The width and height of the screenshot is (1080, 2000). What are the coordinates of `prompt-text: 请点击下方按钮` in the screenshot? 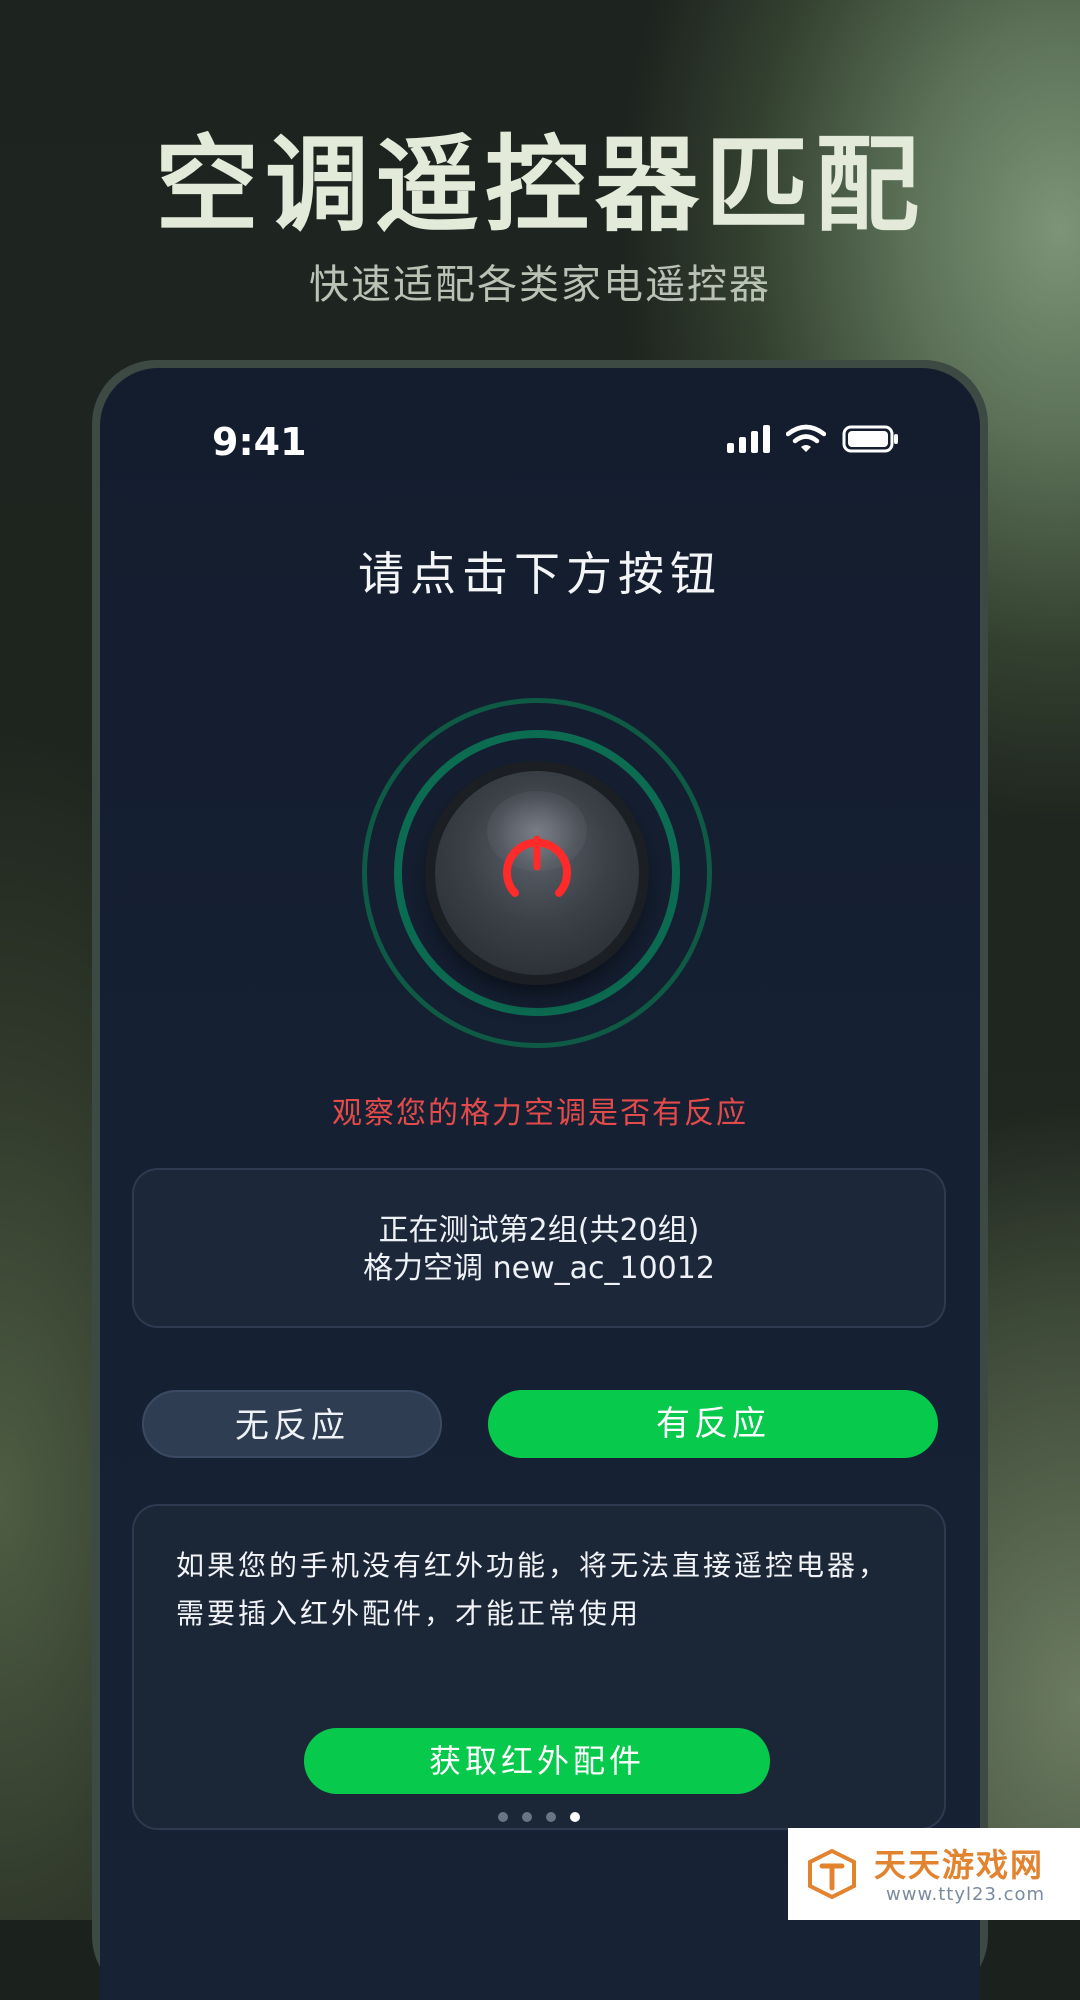 It's located at (540, 574).